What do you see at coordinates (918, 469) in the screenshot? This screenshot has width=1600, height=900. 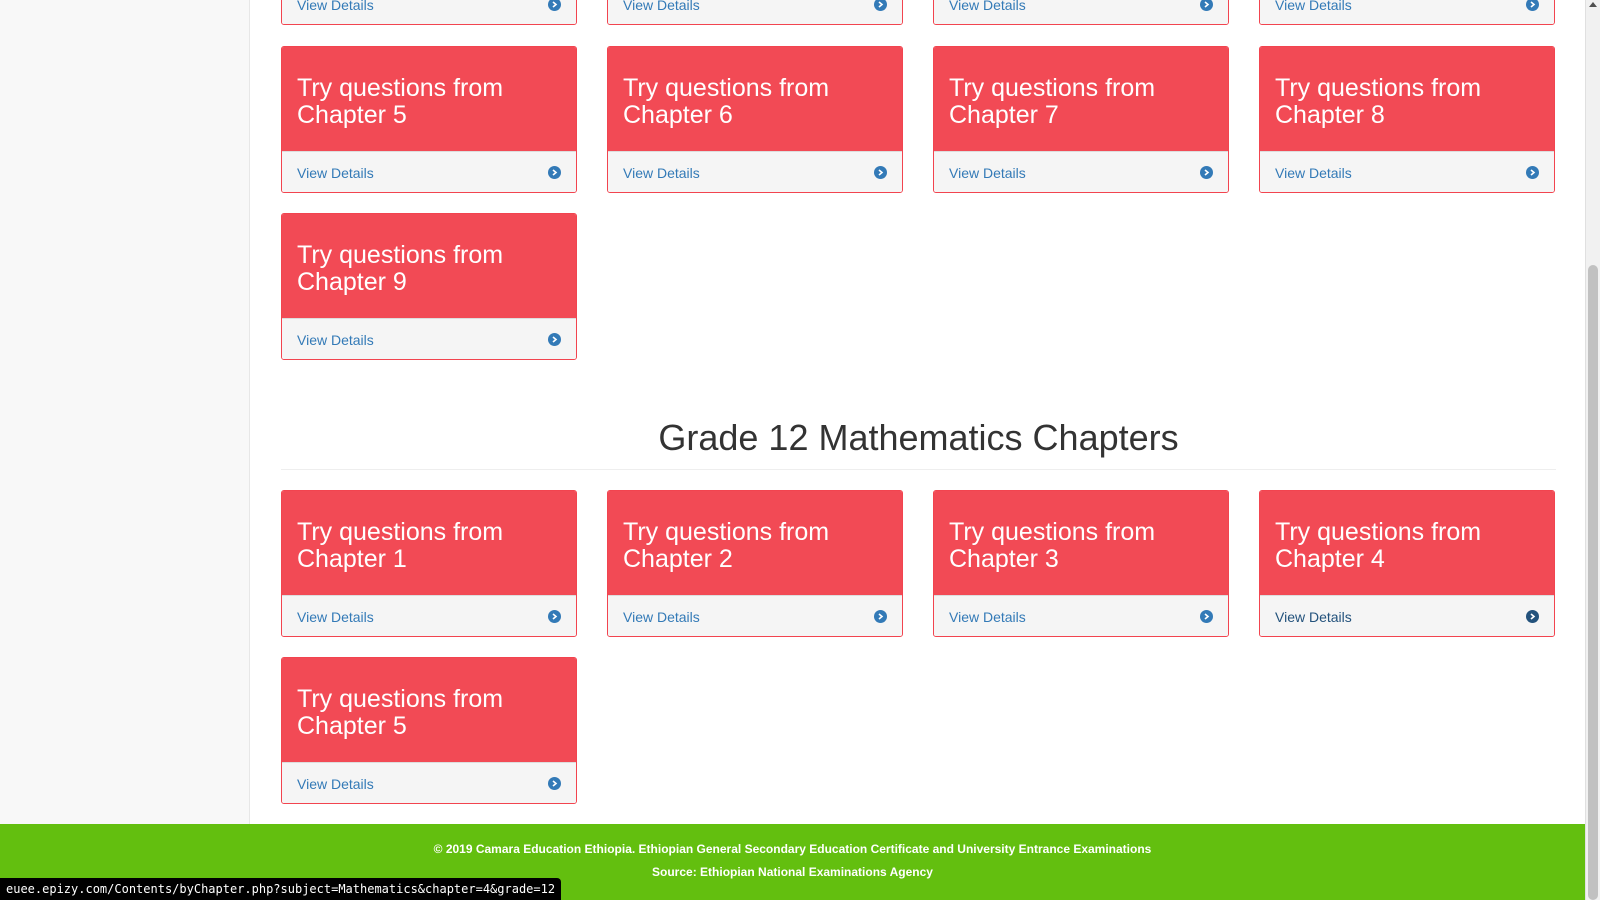 I see `section-divider` at bounding box center [918, 469].